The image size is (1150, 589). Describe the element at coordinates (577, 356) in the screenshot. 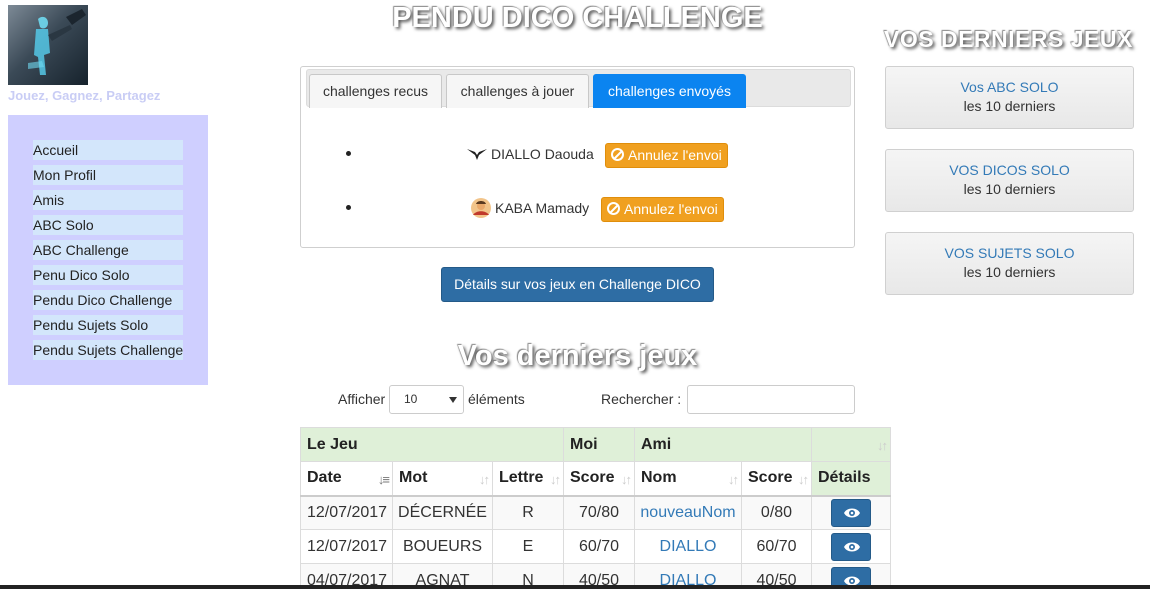

I see `games-section-title: Vos derniers jeux` at that location.